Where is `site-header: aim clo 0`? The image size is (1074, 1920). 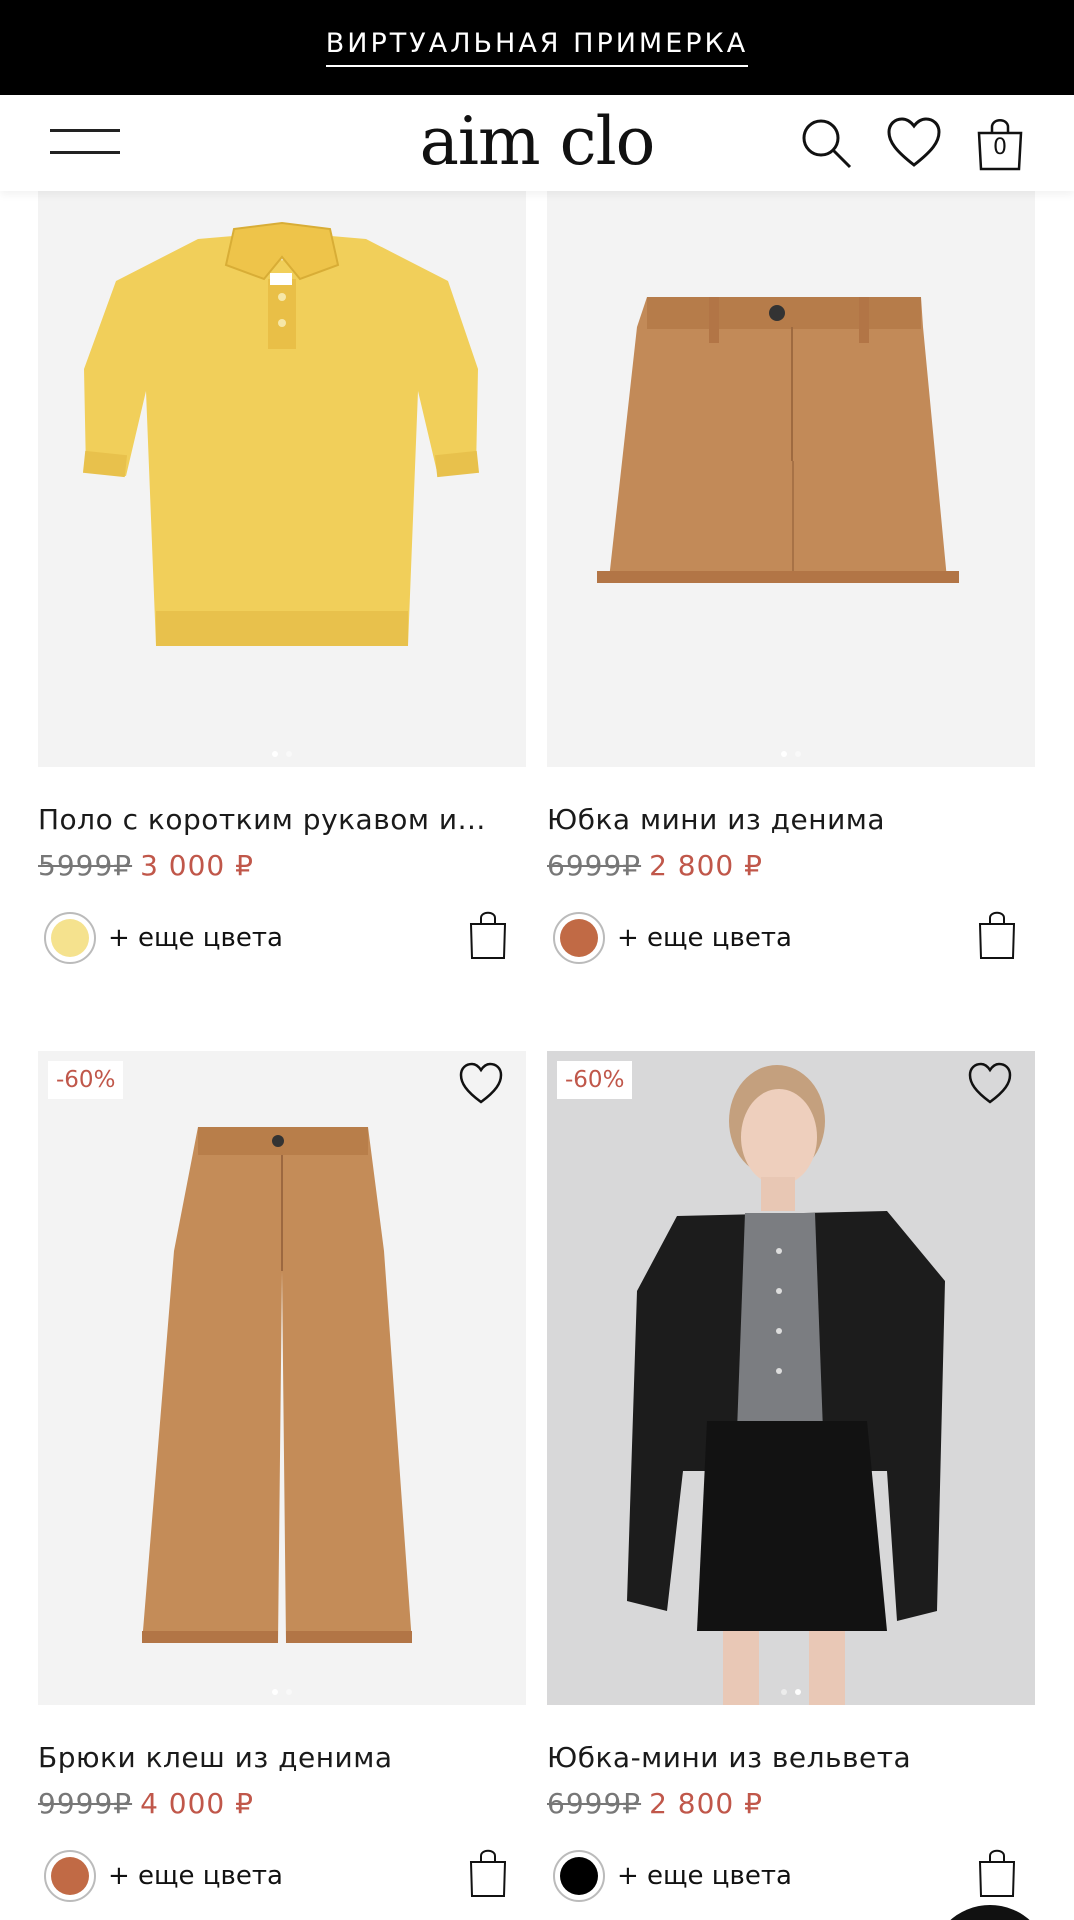 site-header: aim clo 0 is located at coordinates (537, 143).